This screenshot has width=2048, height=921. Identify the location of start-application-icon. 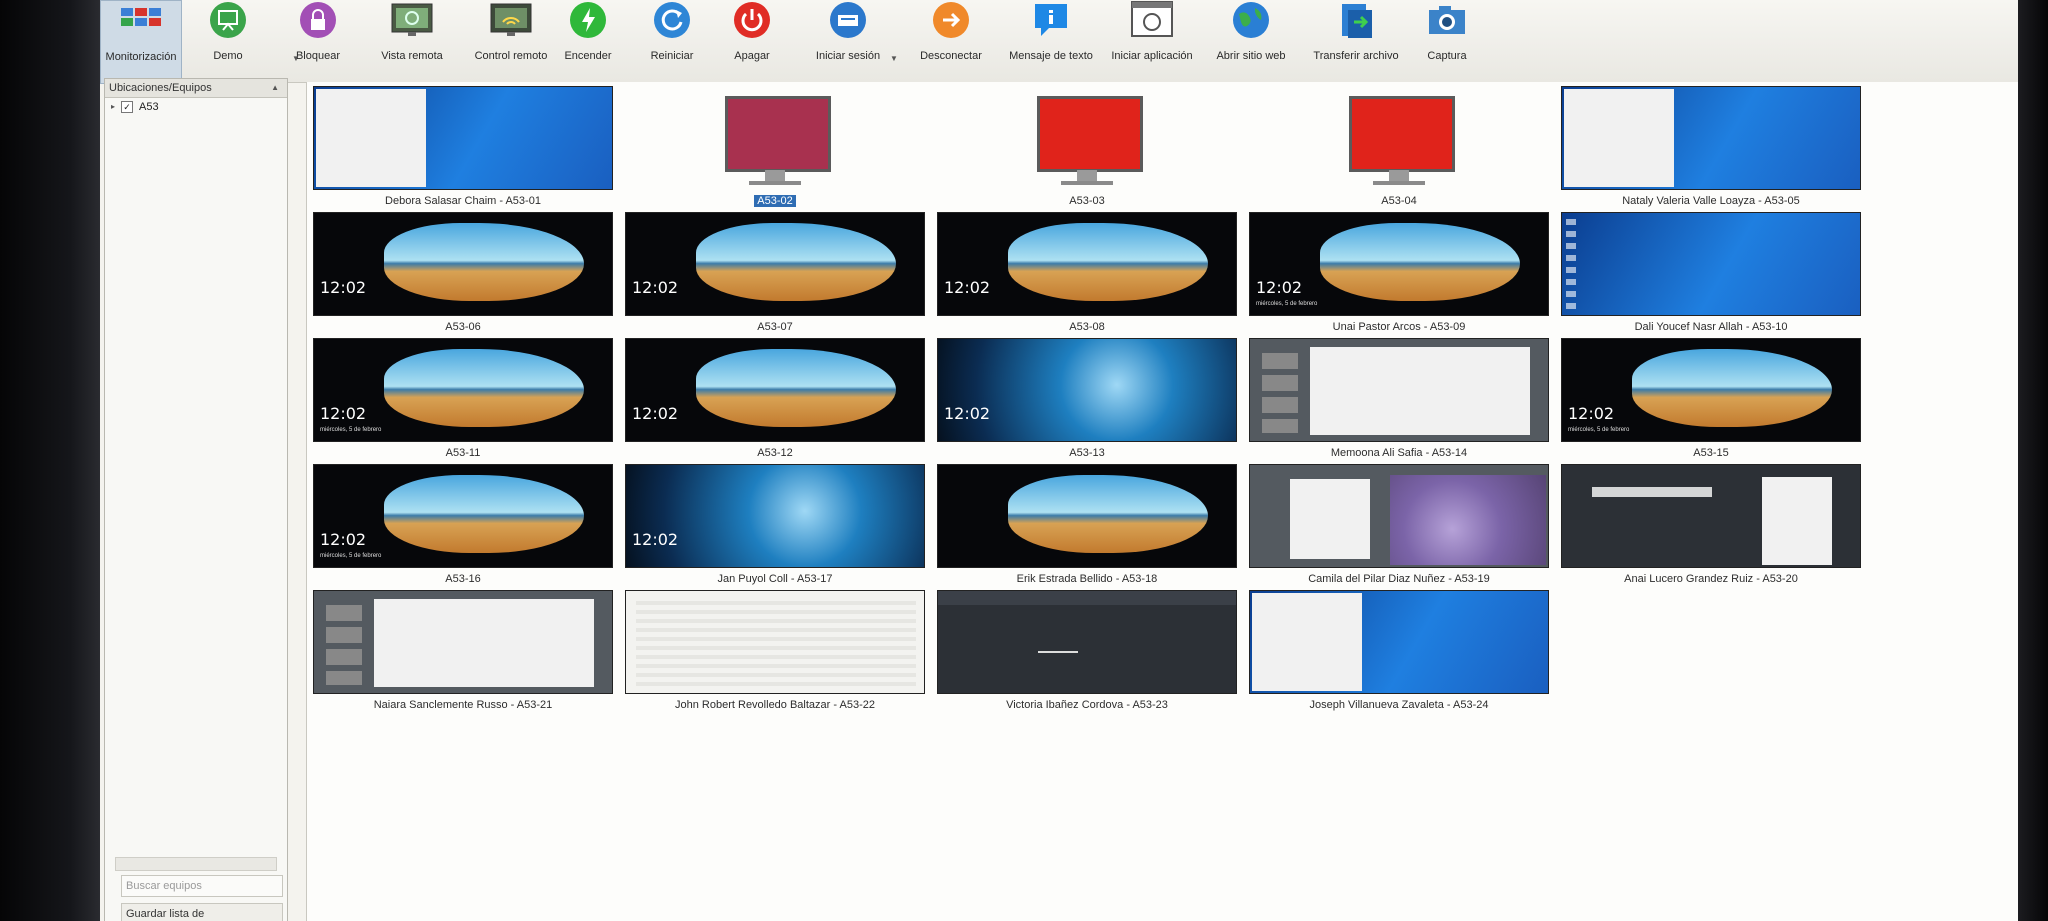
(1152, 20).